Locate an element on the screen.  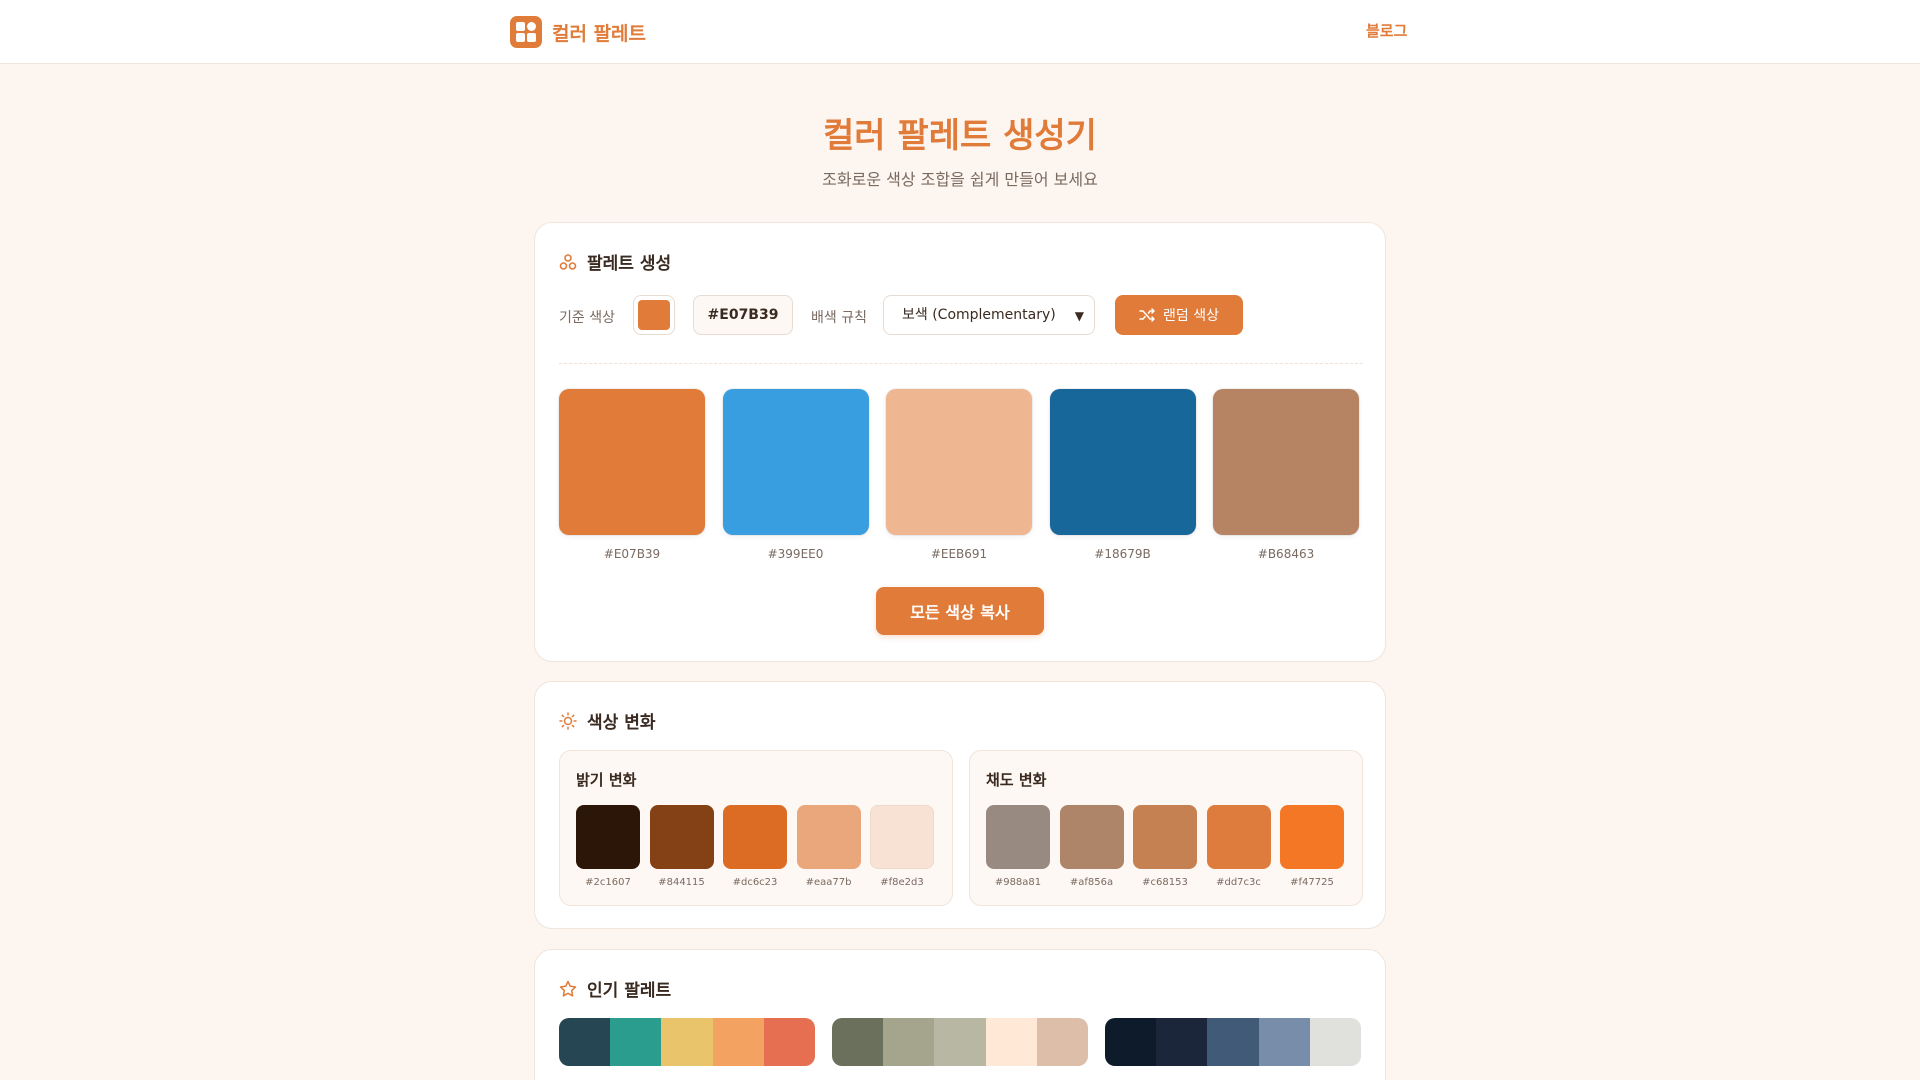
harmony-rule-select: 보색 (Complementary) ▼ is located at coordinates (989, 315).